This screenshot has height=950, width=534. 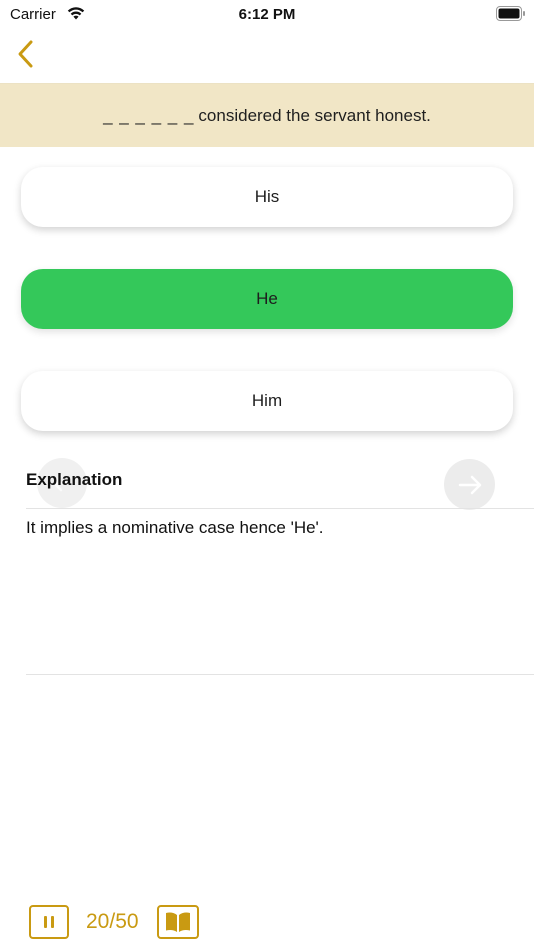 I want to click on arrow-right-icon, so click(x=469, y=484).